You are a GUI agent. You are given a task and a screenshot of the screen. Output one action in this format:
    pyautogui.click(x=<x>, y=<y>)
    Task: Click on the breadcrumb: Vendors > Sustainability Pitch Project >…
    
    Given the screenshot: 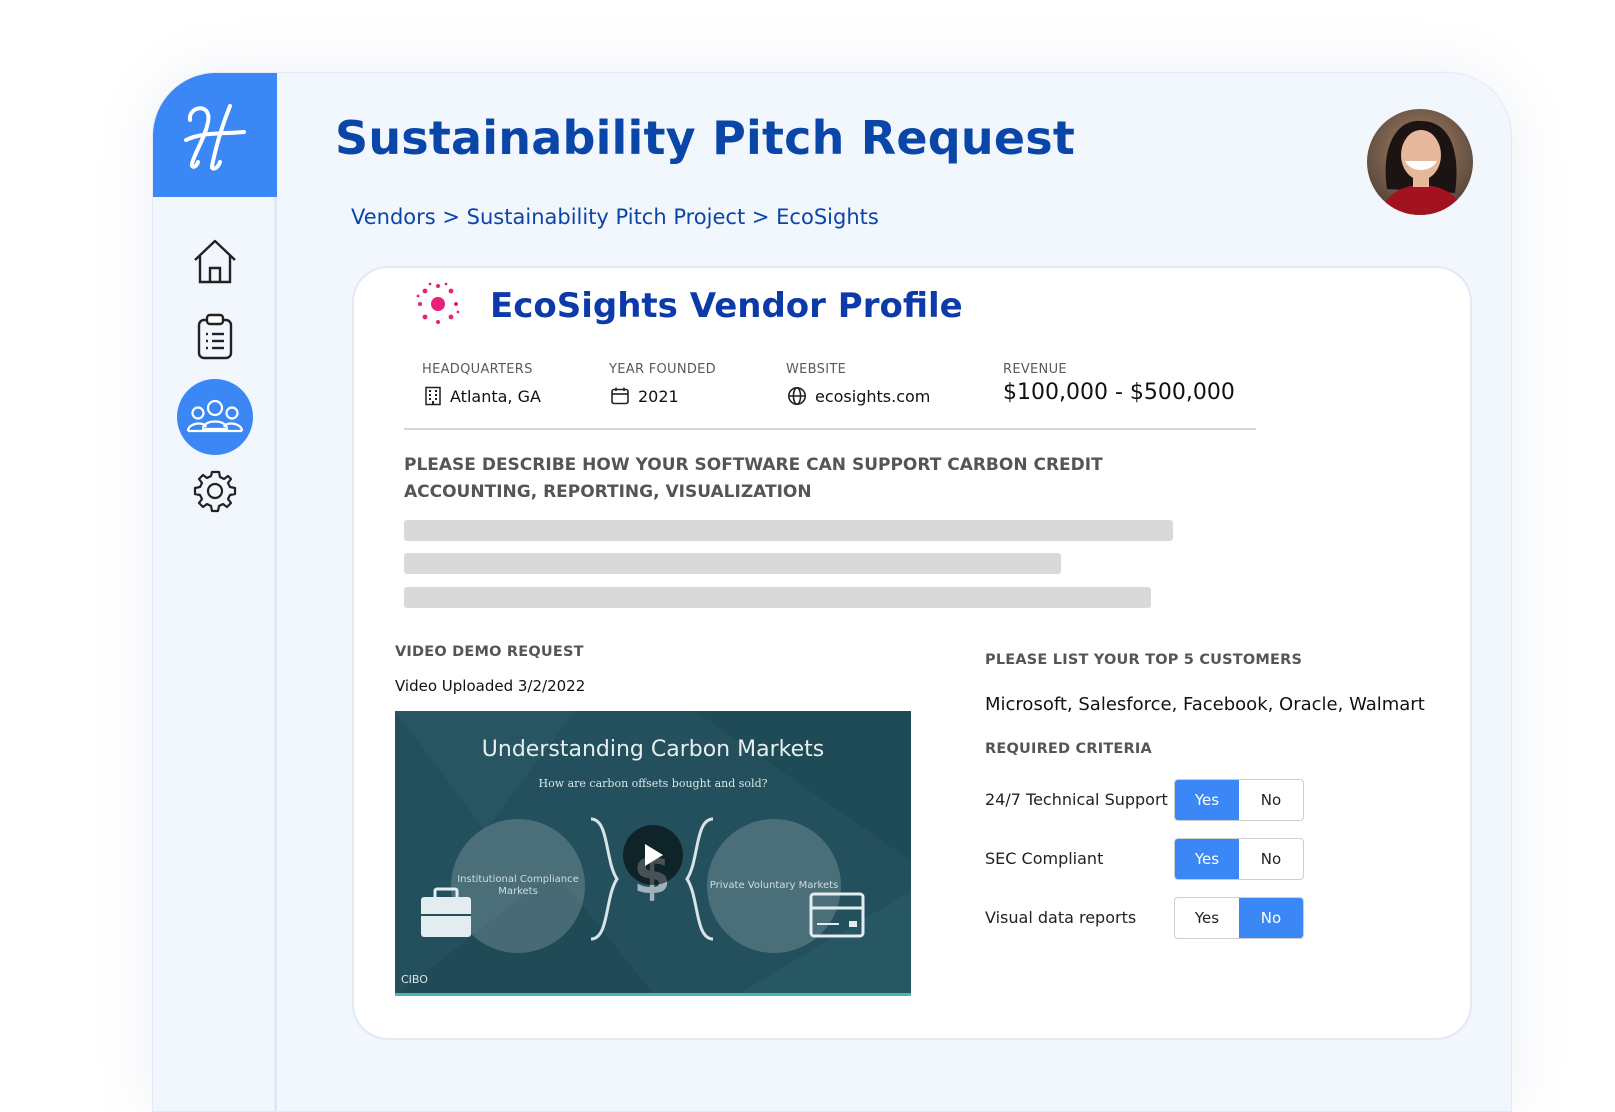 What is the action you would take?
    pyautogui.click(x=615, y=217)
    